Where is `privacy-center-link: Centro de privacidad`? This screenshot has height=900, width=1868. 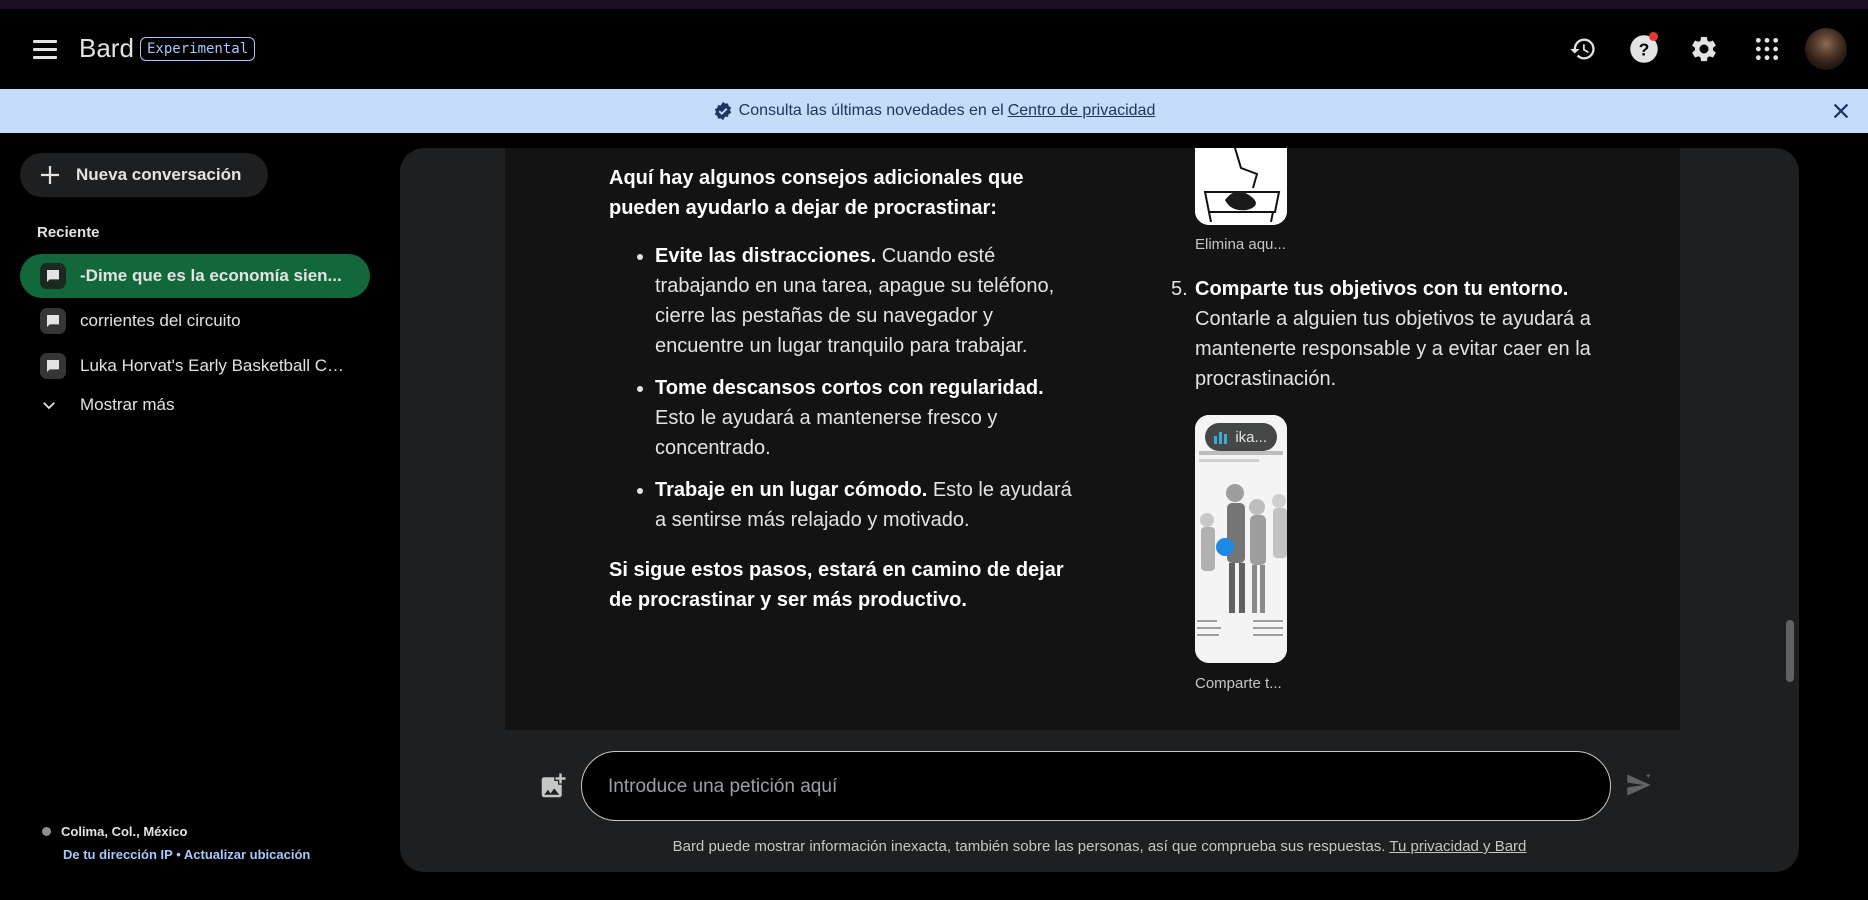
privacy-center-link: Centro de privacidad is located at coordinates (1082, 111).